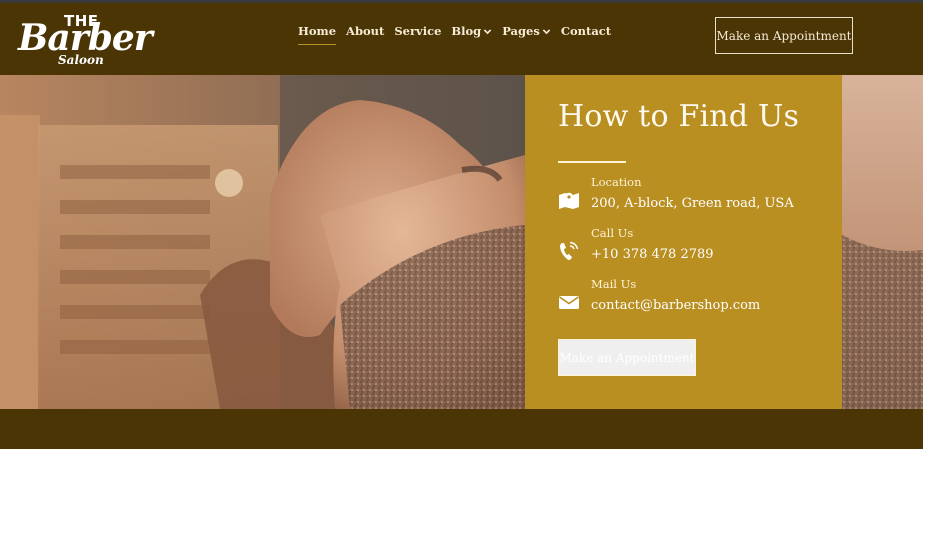  Describe the element at coordinates (679, 116) in the screenshot. I see `find-us-title: How to Find Us` at that location.